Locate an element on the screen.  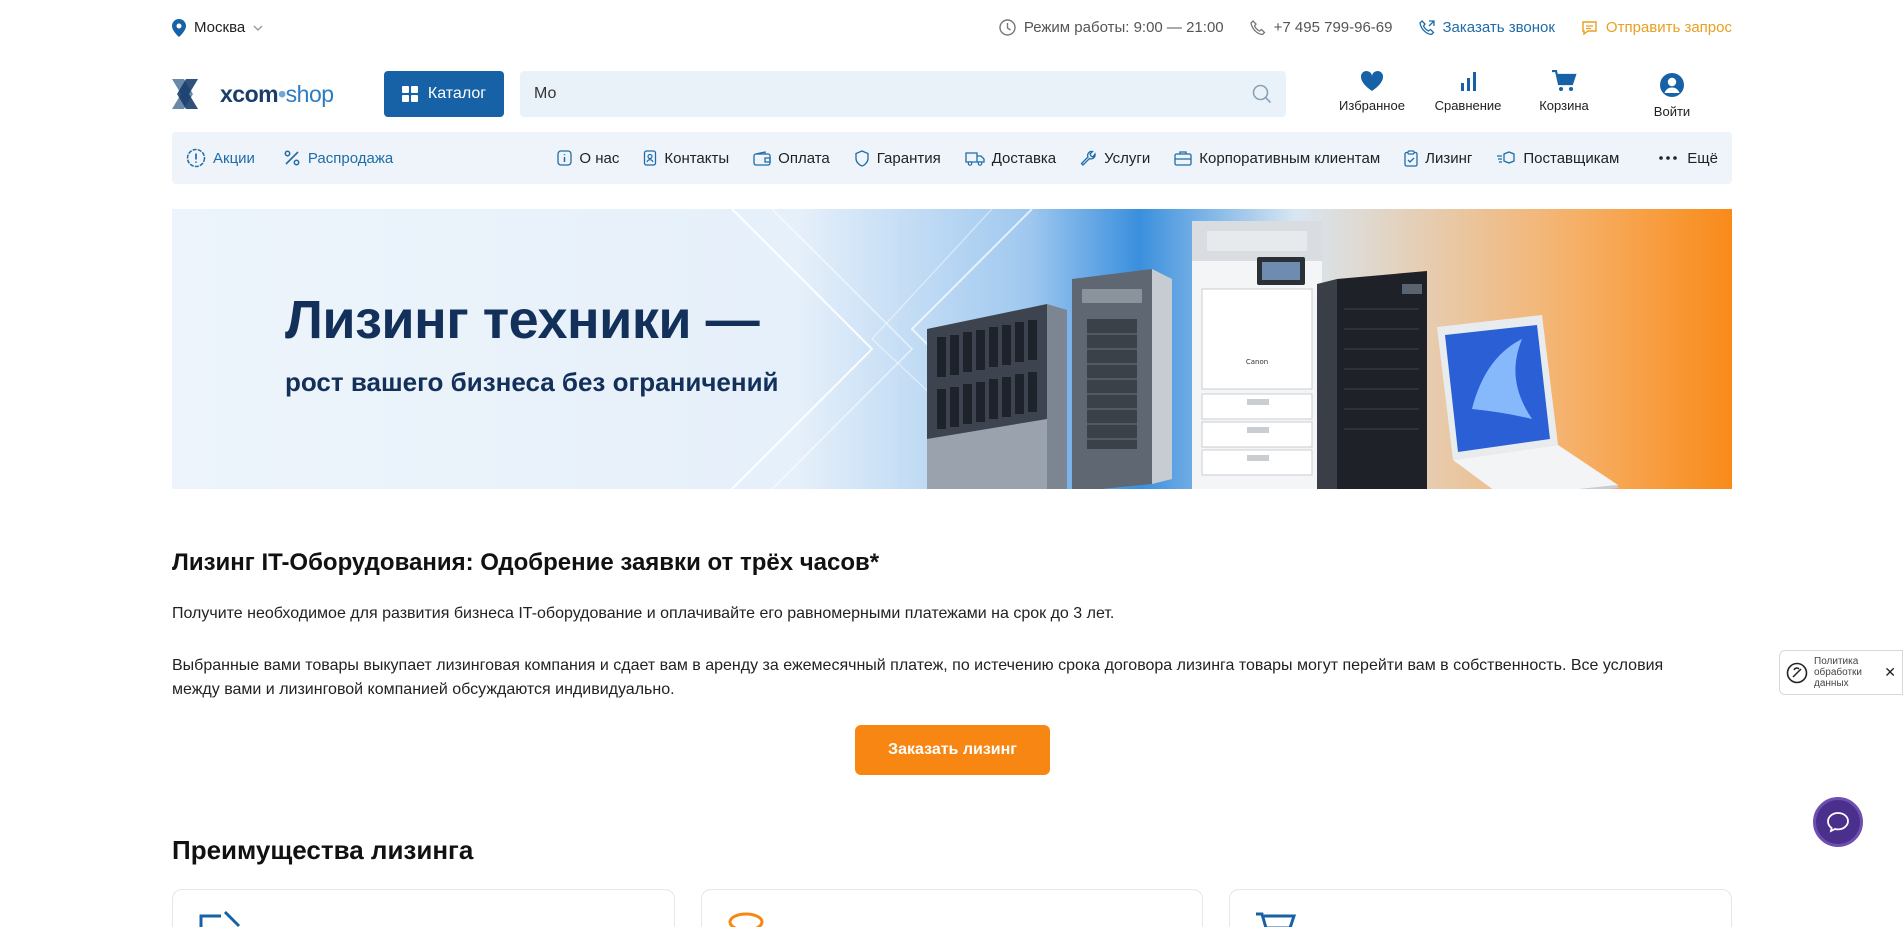
nav-more-label: Ещё is located at coordinates (1702, 158).